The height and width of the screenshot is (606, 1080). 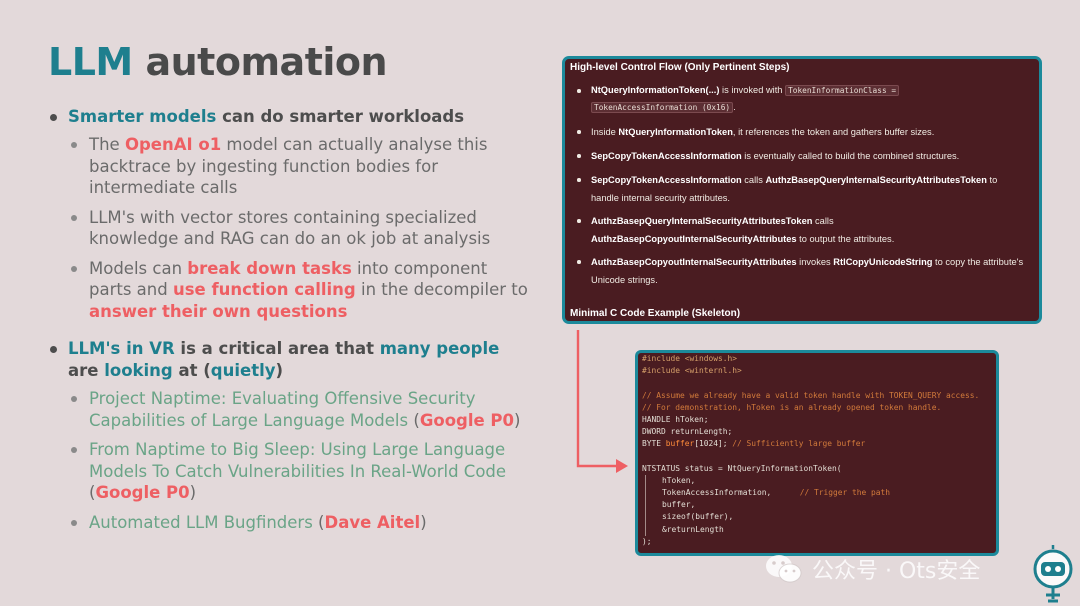 I want to click on code-line: #include <winternl.h>, so click(x=692, y=371).